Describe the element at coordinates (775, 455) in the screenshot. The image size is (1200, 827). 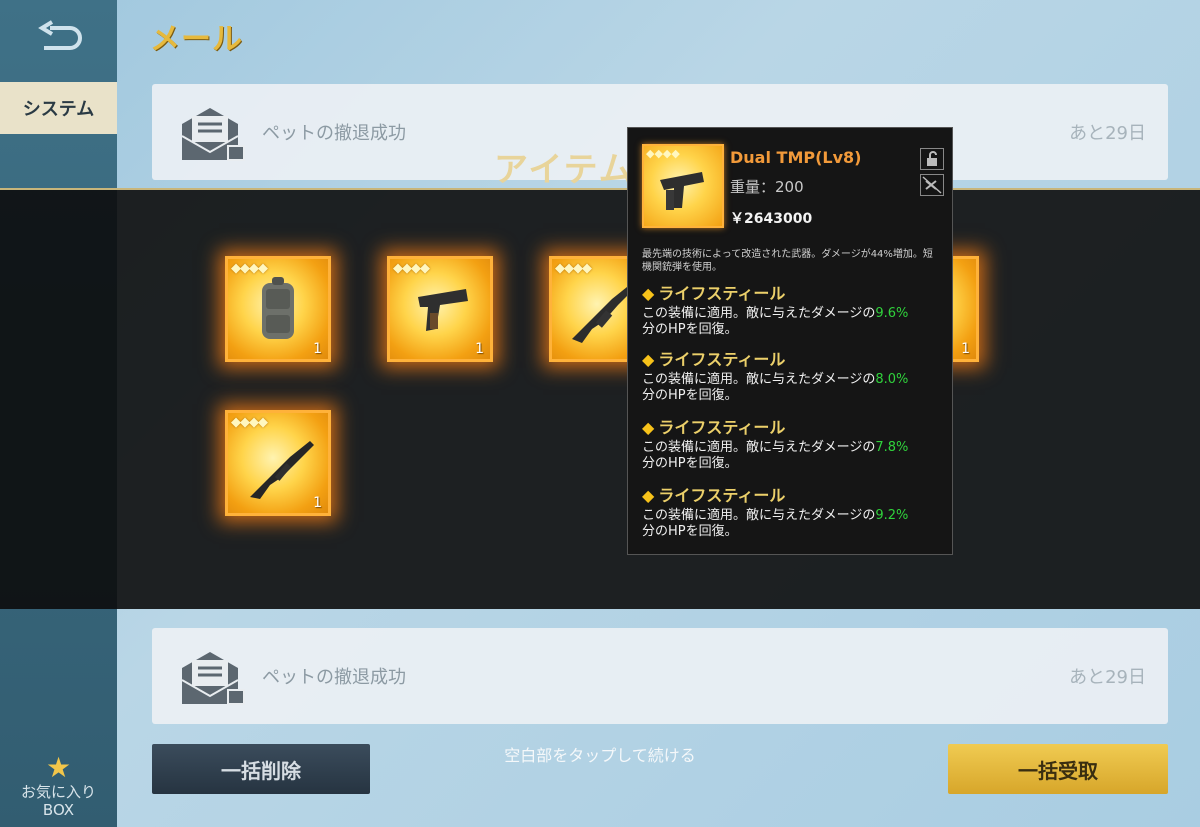
I see `perk-text: この装備に適用。敵に与えたダメージの7.8% 分のHPを回復。` at that location.